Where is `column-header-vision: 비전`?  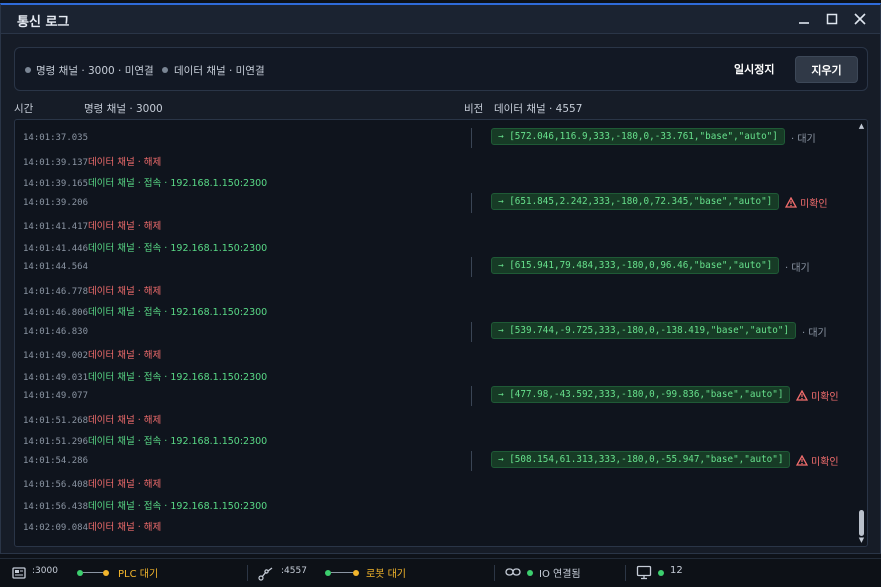
column-header-vision: 비전 is located at coordinates (474, 109).